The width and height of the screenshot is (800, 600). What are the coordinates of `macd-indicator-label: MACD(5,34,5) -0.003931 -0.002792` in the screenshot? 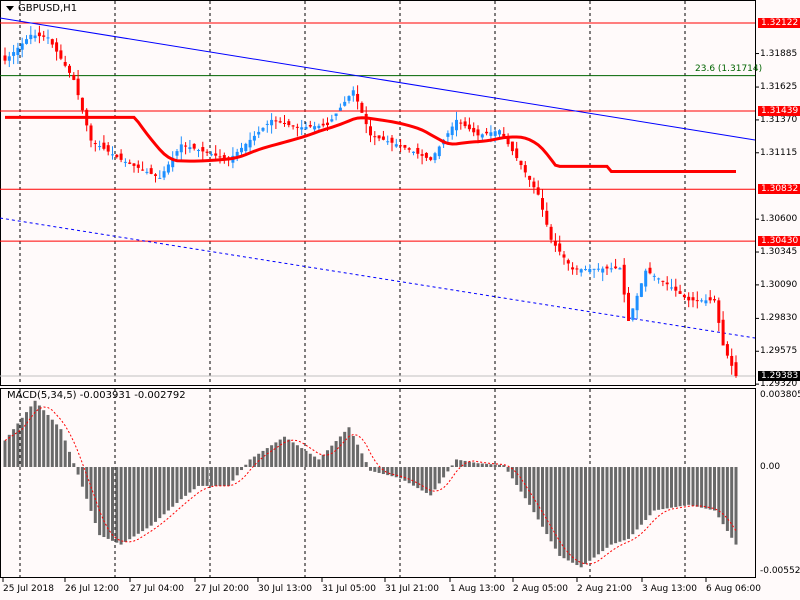 It's located at (96, 395).